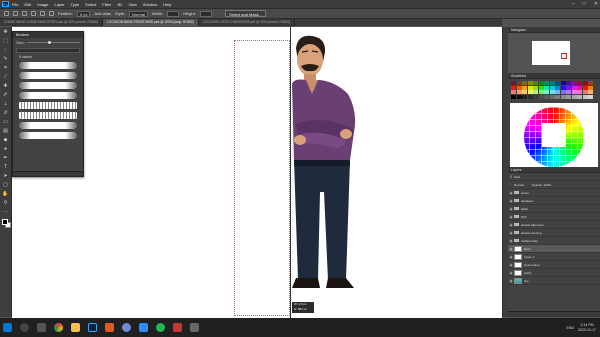 The image size is (600, 337). Describe the element at coordinates (554, 265) in the screenshot. I see `layer-row: ◉ clear button` at that location.